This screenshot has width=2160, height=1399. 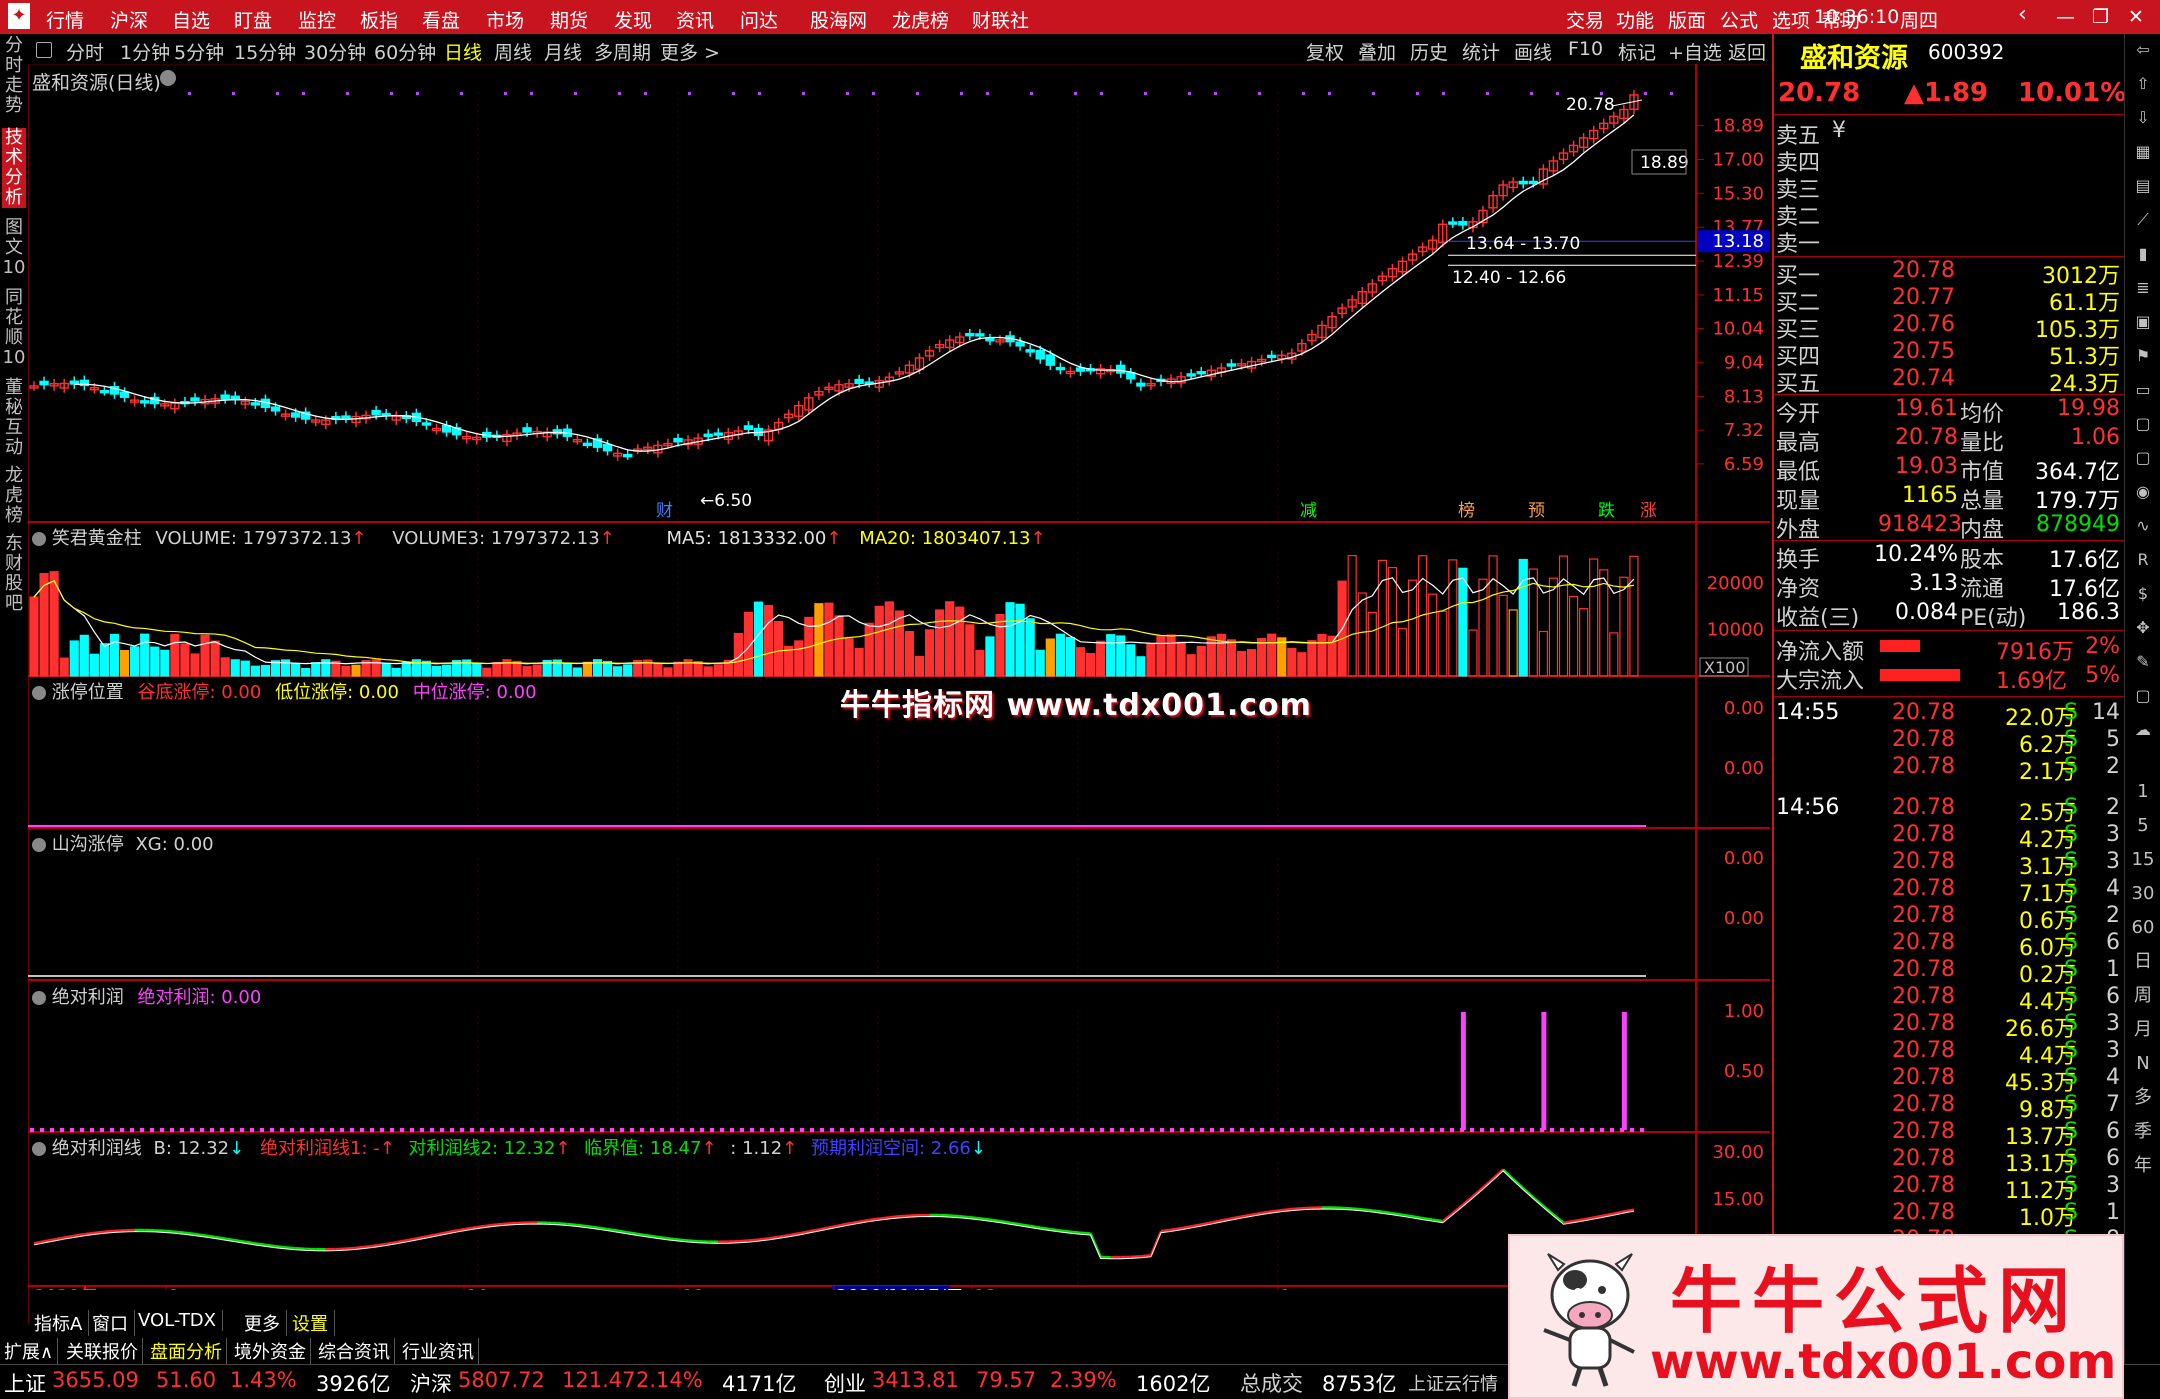 What do you see at coordinates (1325, 51) in the screenshot?
I see `tool-button-0: 复权` at bounding box center [1325, 51].